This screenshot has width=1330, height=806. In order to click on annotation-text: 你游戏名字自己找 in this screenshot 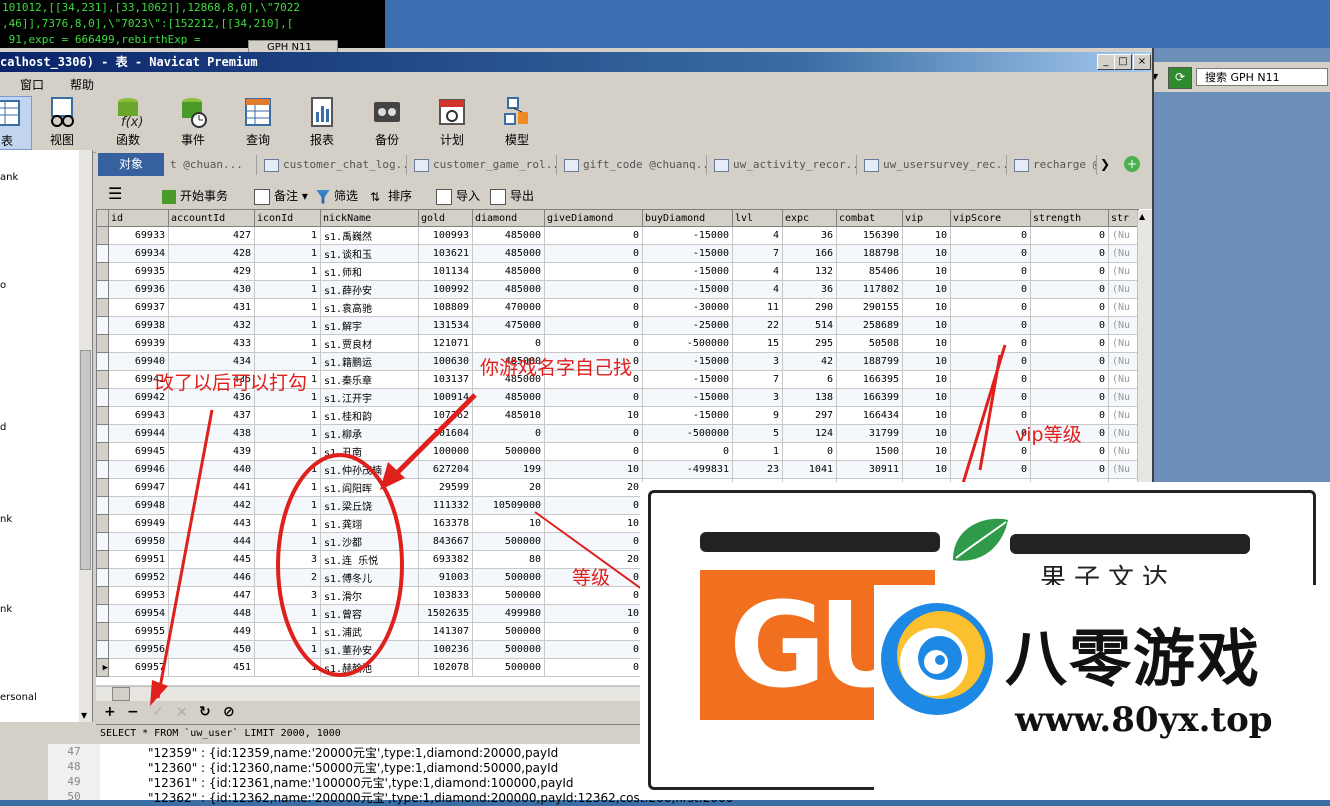, I will do `click(556, 368)`.